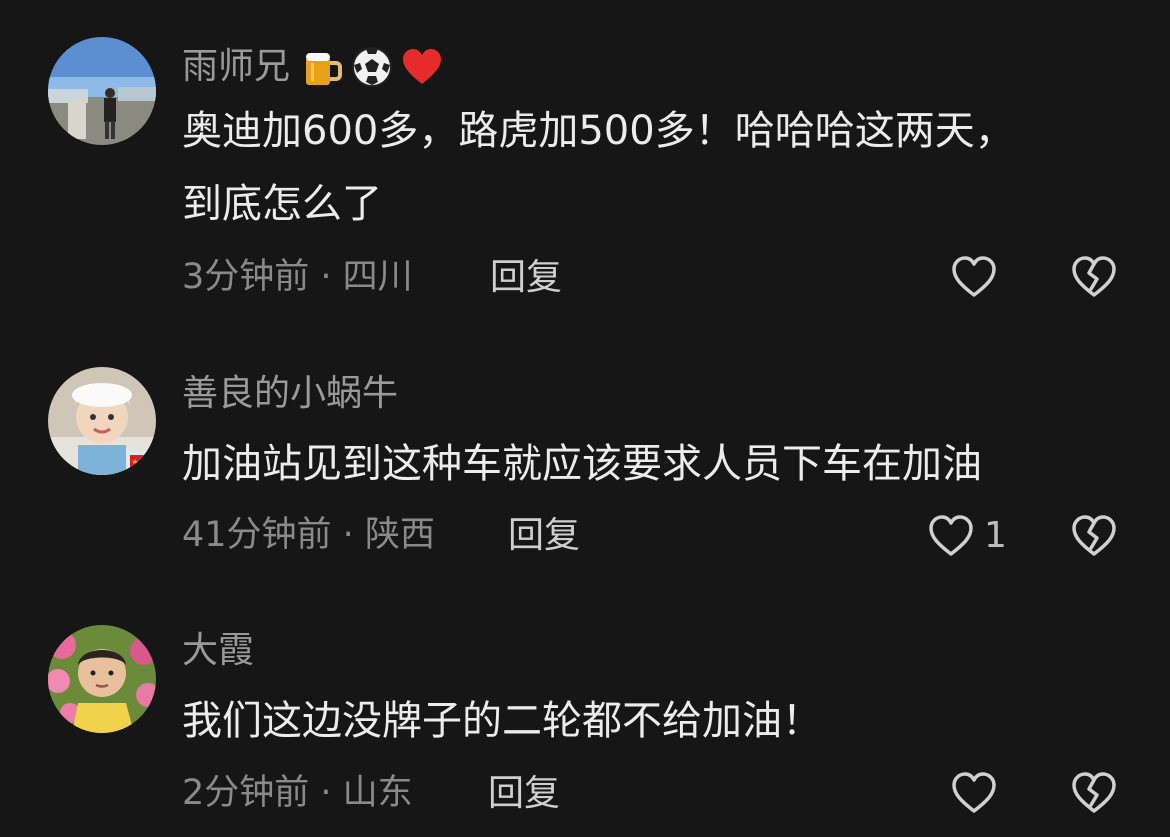 The image size is (1170, 837). Describe the element at coordinates (502, 721) in the screenshot. I see `comment-text: 我们这边没牌子的二轮都不给加油！` at that location.